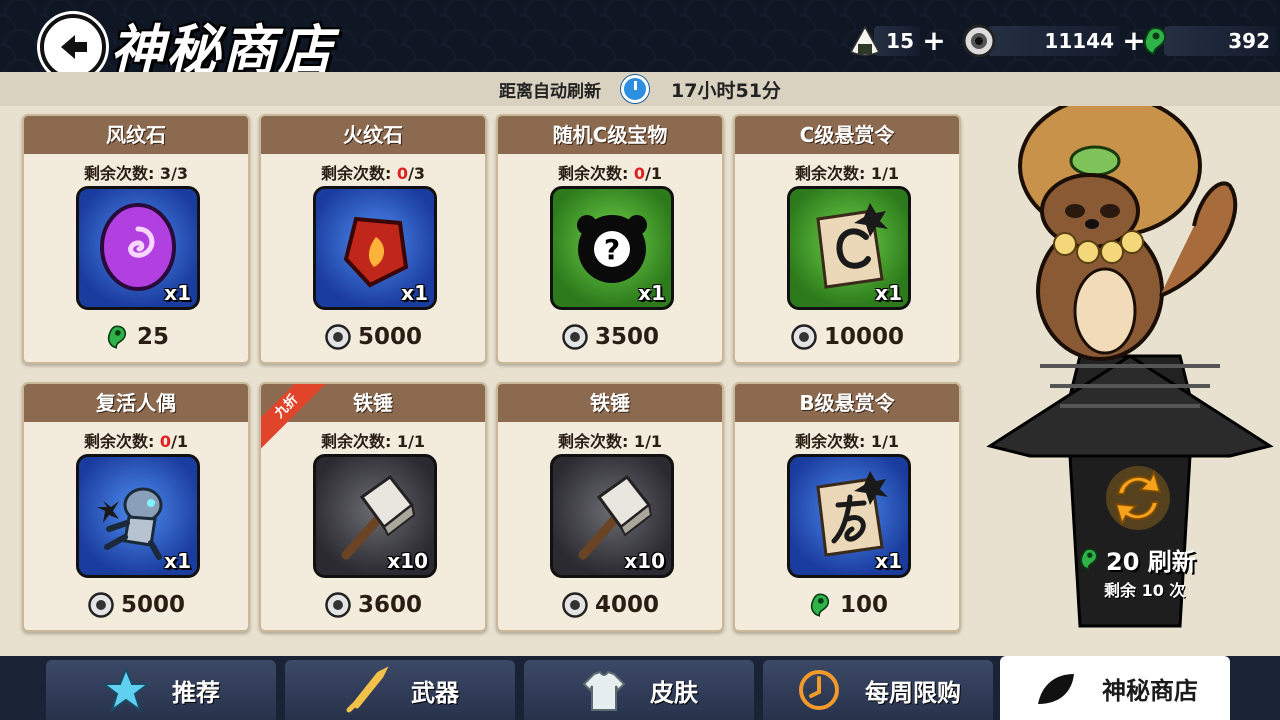 This screenshot has width=1280, height=720. I want to click on weekly-clock-icon, so click(819, 690).